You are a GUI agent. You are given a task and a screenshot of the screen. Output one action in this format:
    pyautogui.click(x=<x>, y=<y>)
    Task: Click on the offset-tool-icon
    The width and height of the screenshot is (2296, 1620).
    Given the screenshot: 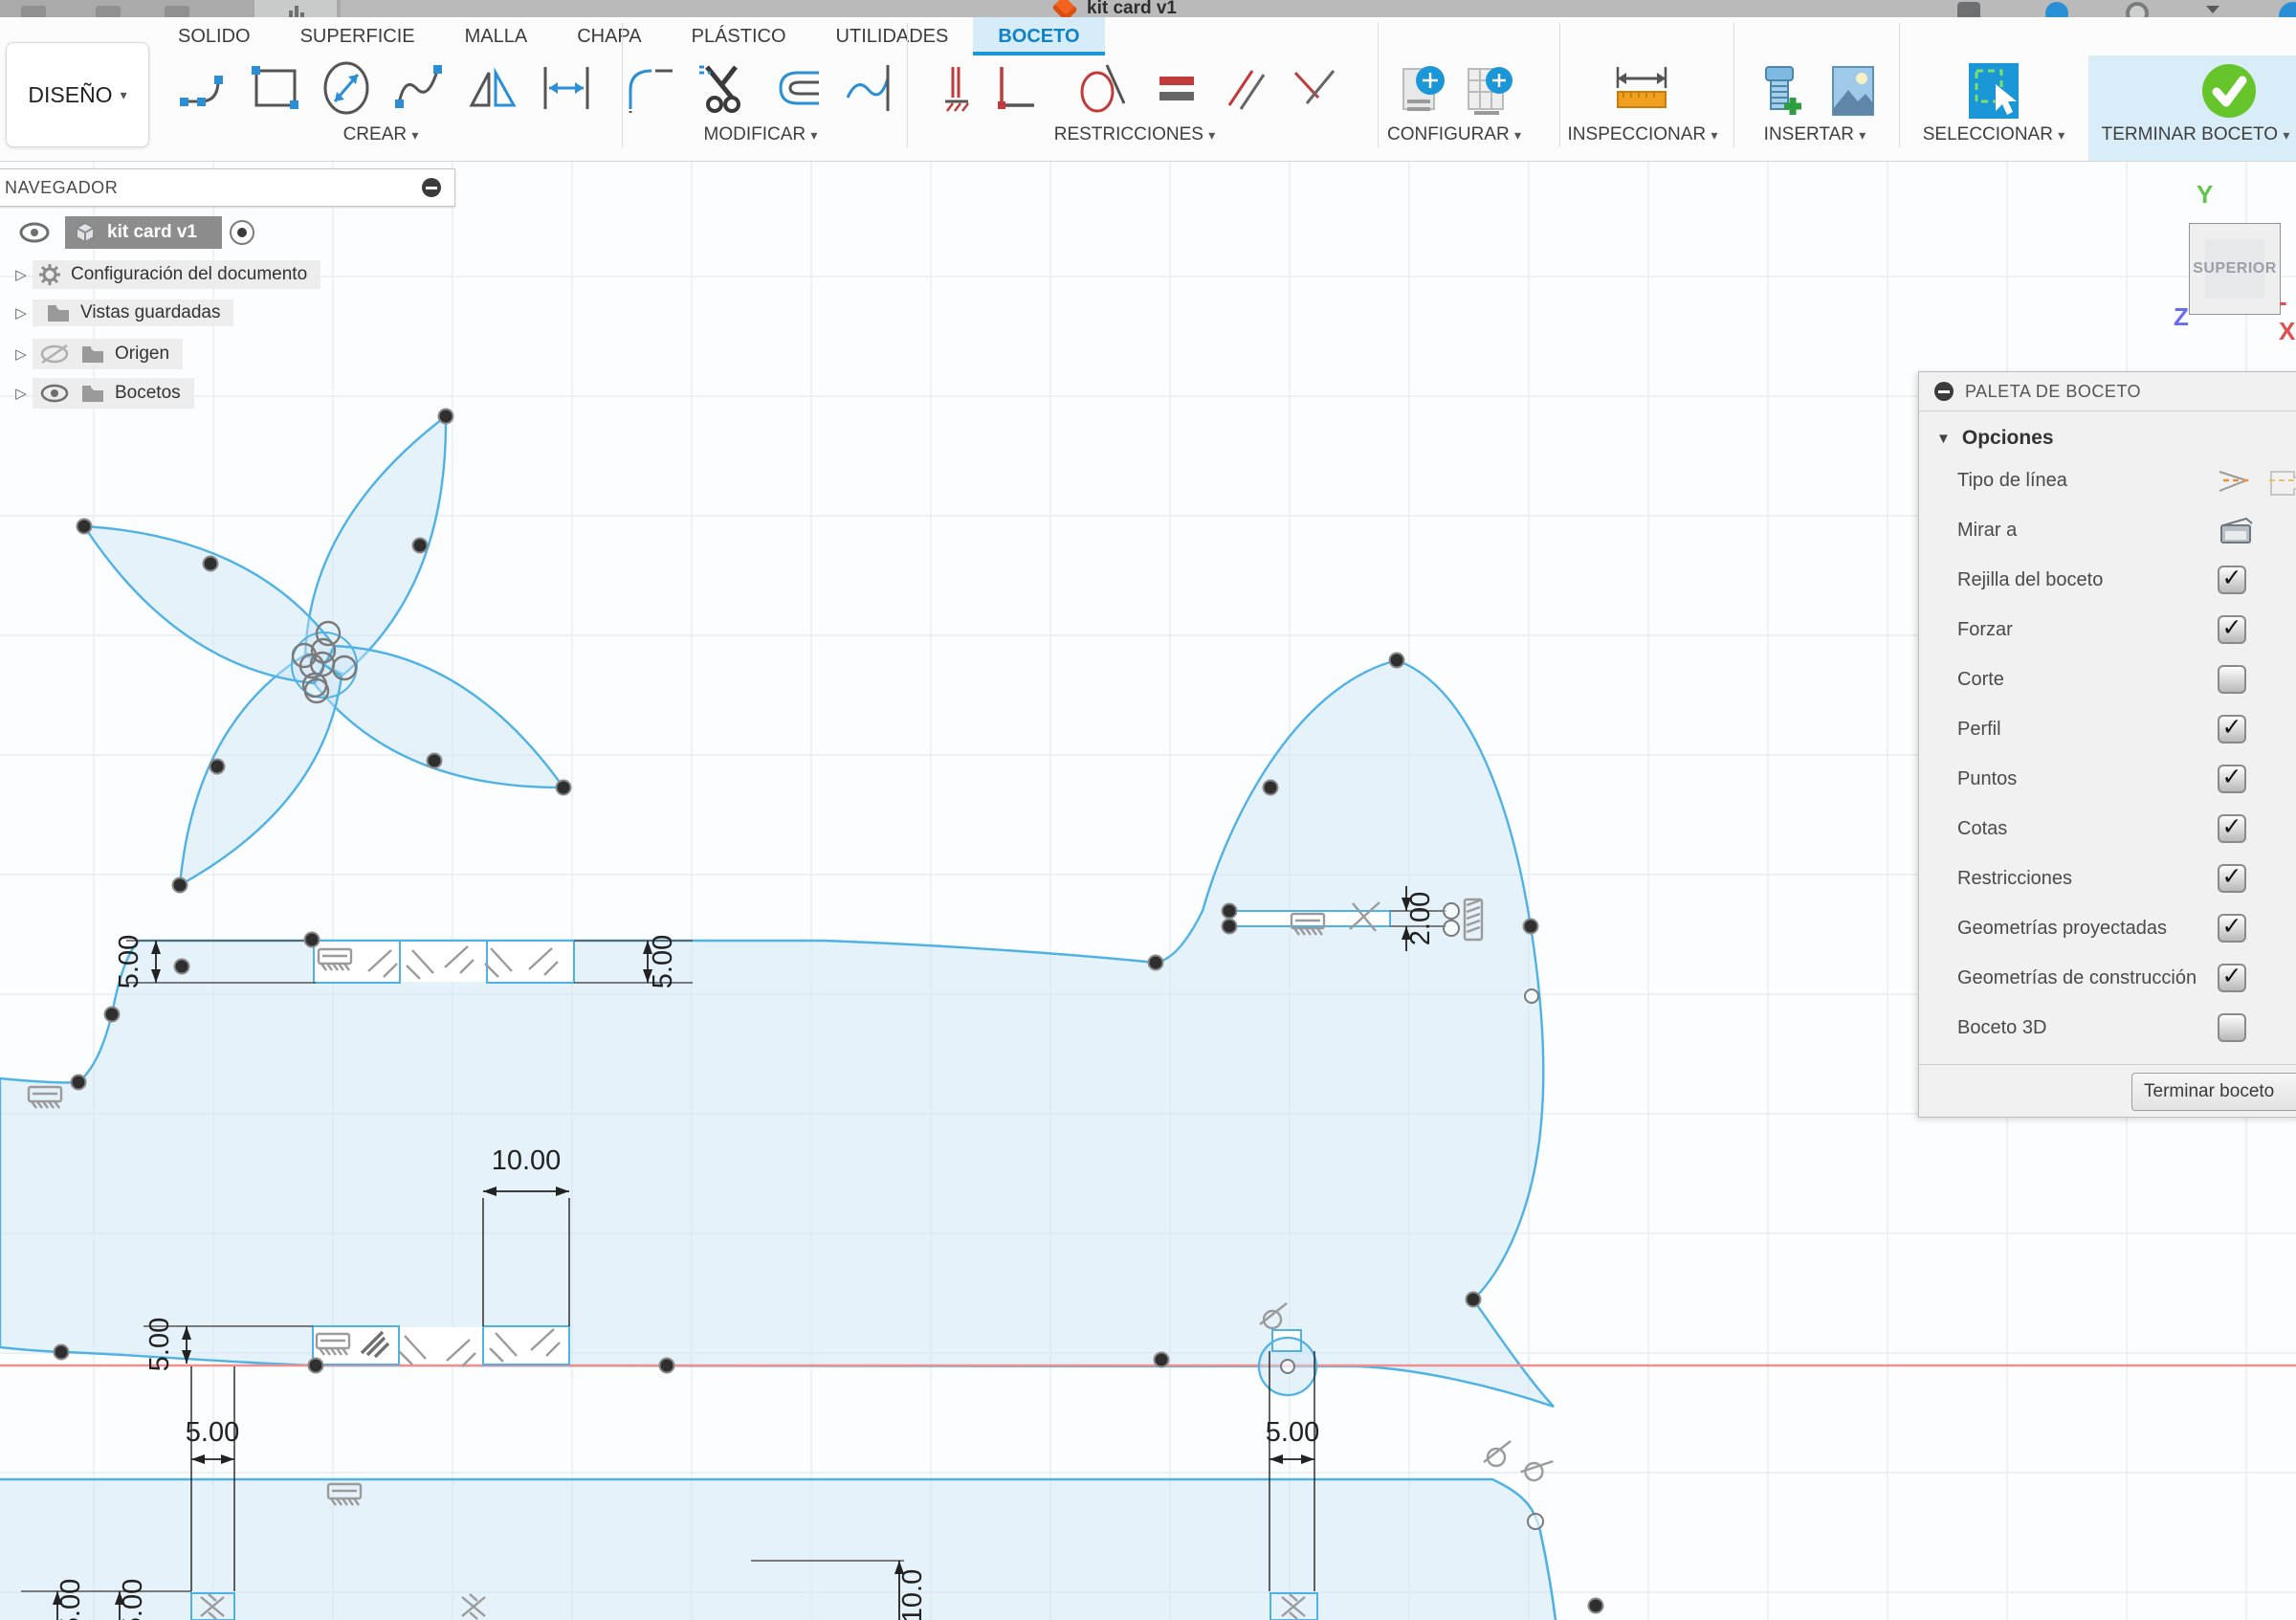 What is the action you would take?
    pyautogui.click(x=798, y=88)
    